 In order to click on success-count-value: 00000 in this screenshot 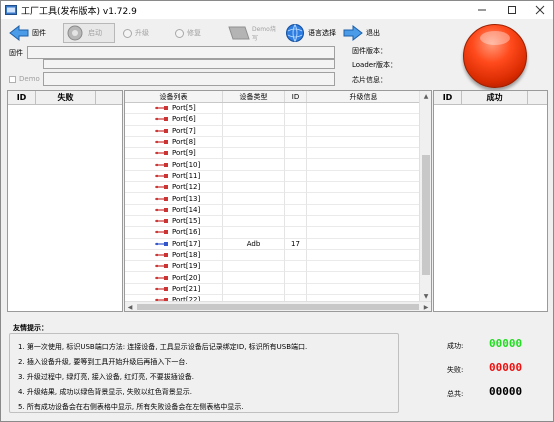, I will do `click(506, 343)`.